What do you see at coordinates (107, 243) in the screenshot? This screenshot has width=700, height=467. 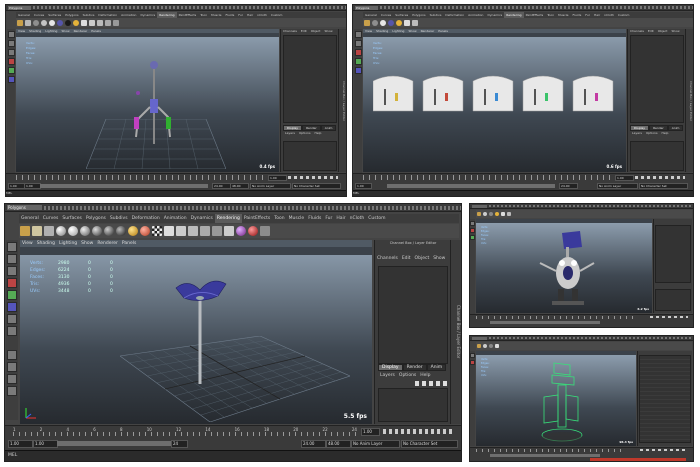 I see `viewport-menu-renderer: Renderer` at bounding box center [107, 243].